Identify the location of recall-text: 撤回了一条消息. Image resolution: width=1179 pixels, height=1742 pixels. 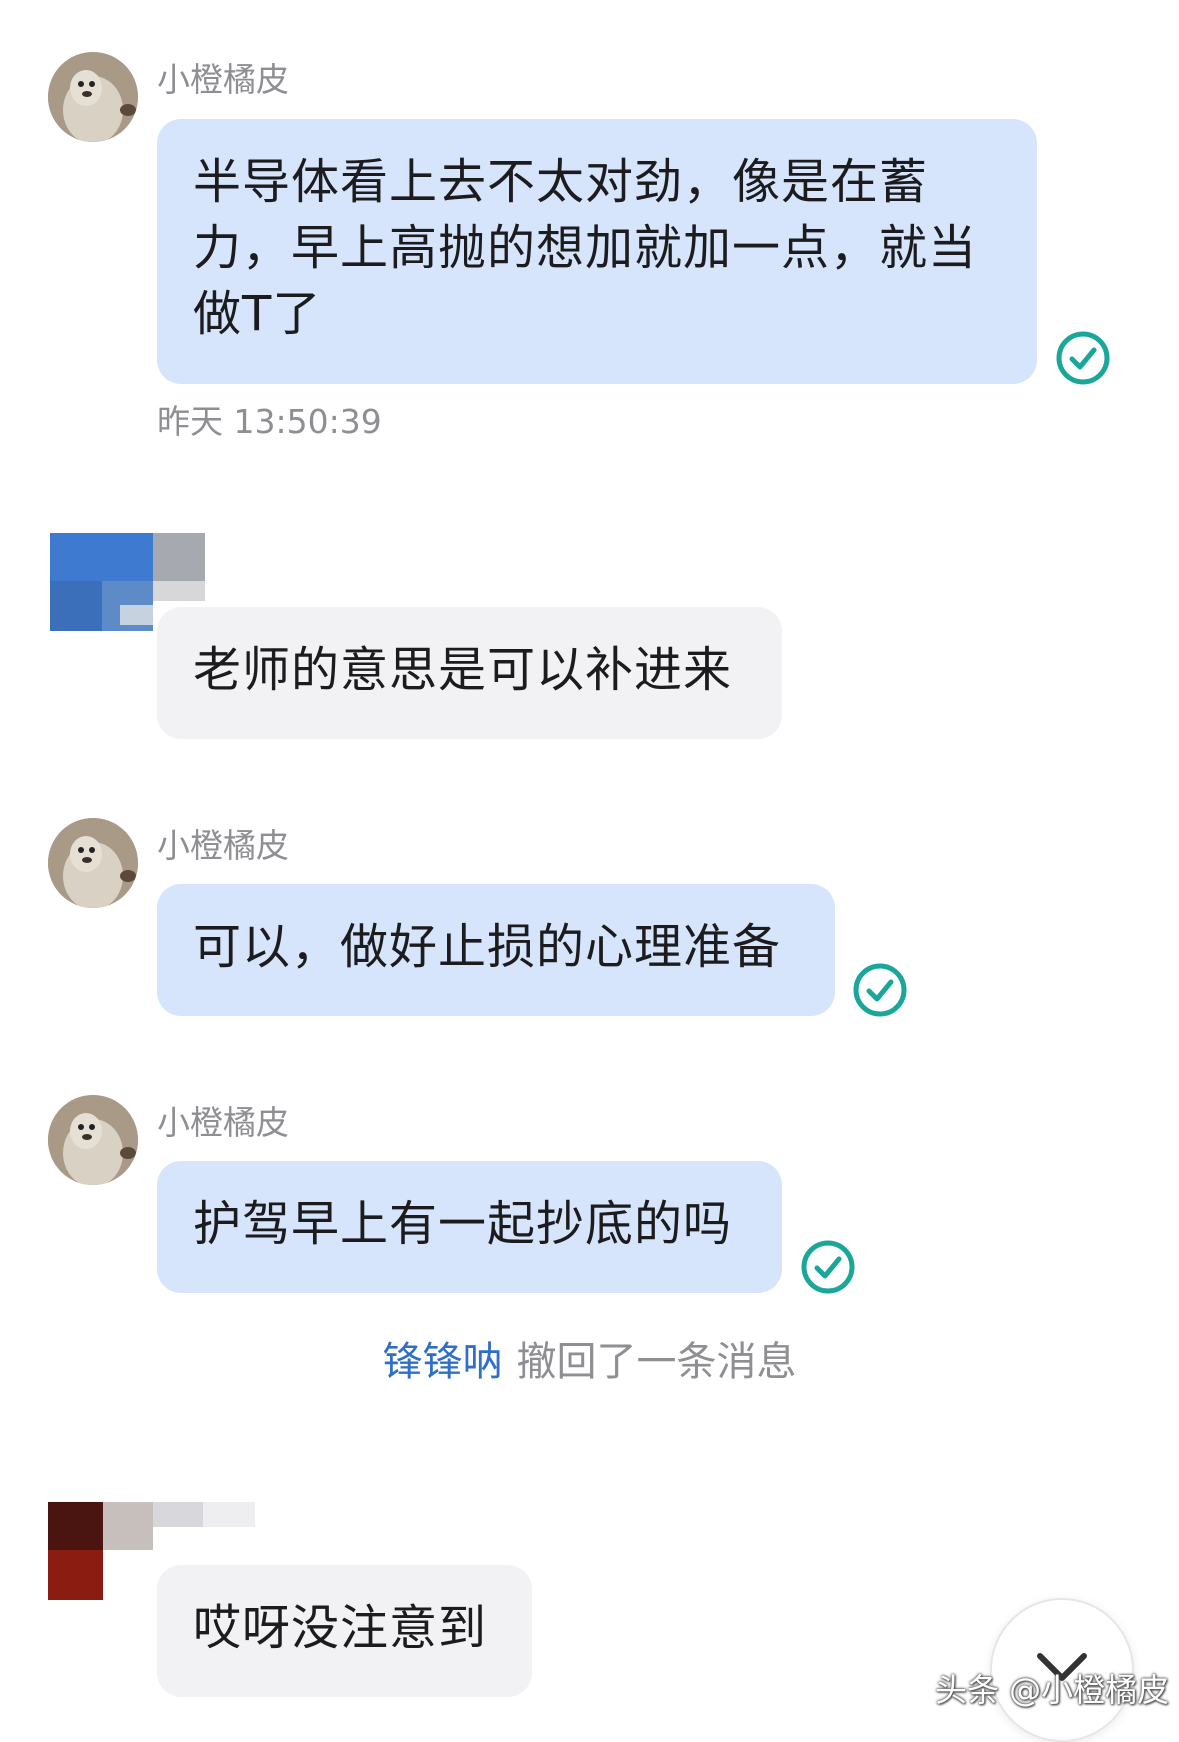
(656, 1362).